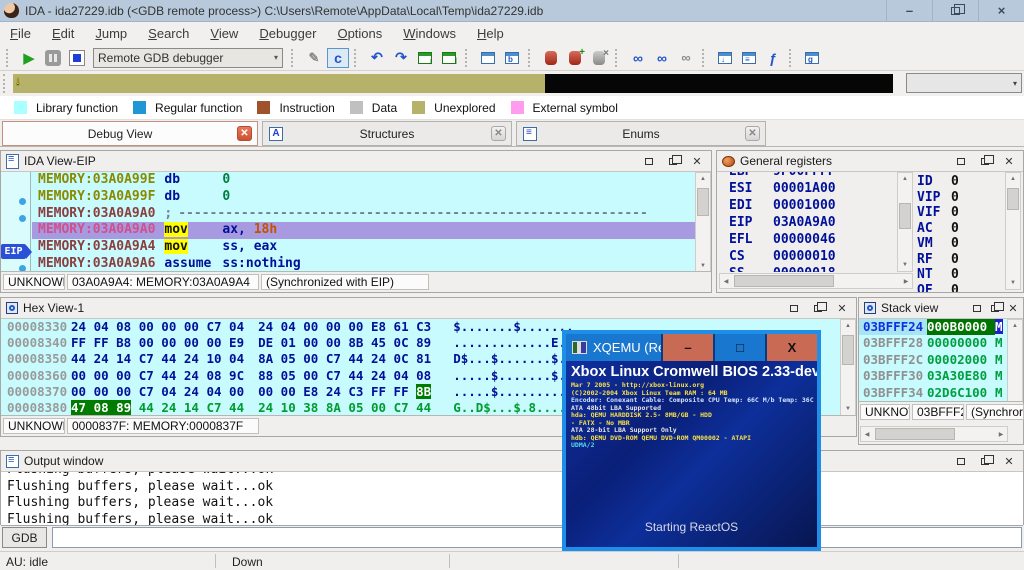 The image size is (1024, 570). I want to click on stop-process-button, so click(77, 58).